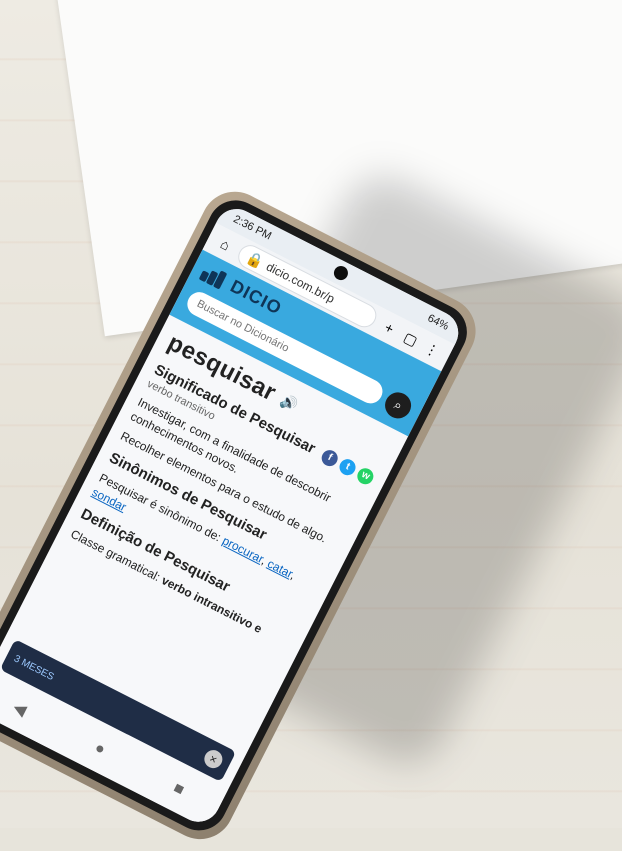 This screenshot has height=851, width=622. What do you see at coordinates (99, 749) in the screenshot?
I see `home-circle-icon: ●` at bounding box center [99, 749].